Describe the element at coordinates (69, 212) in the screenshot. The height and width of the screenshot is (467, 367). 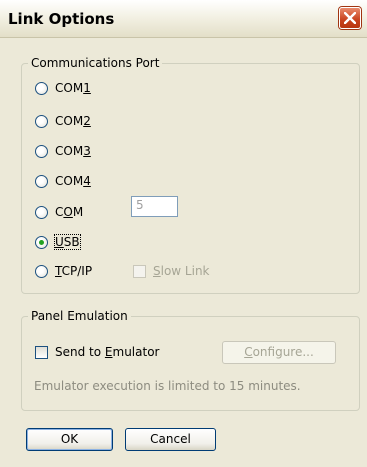
I see `radio-label-com-custom: COM` at that location.